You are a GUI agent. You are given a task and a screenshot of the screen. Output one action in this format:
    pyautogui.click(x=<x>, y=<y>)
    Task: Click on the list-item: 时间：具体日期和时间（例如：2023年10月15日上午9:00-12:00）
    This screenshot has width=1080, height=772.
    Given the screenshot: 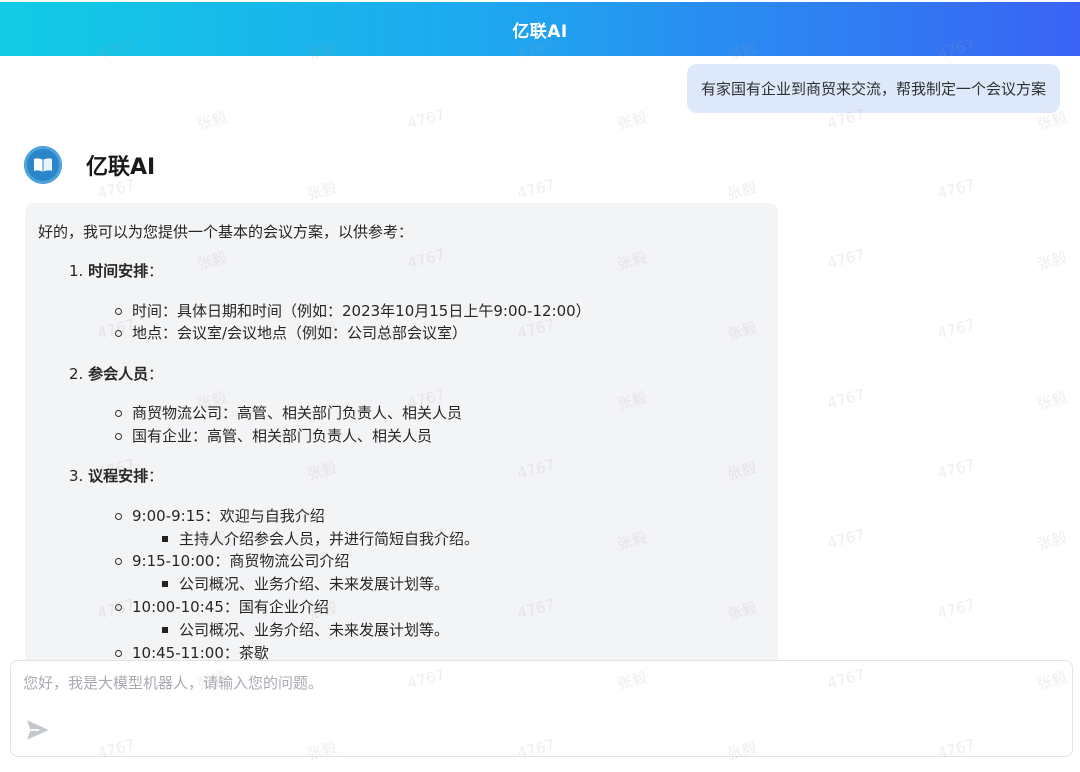 What is the action you would take?
    pyautogui.click(x=353, y=311)
    